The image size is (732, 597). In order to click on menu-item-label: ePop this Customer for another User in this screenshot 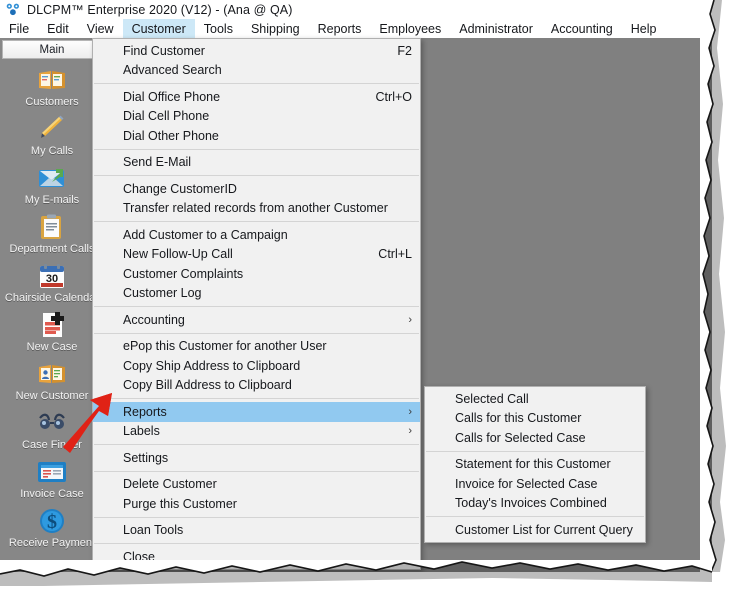, I will do `click(225, 346)`.